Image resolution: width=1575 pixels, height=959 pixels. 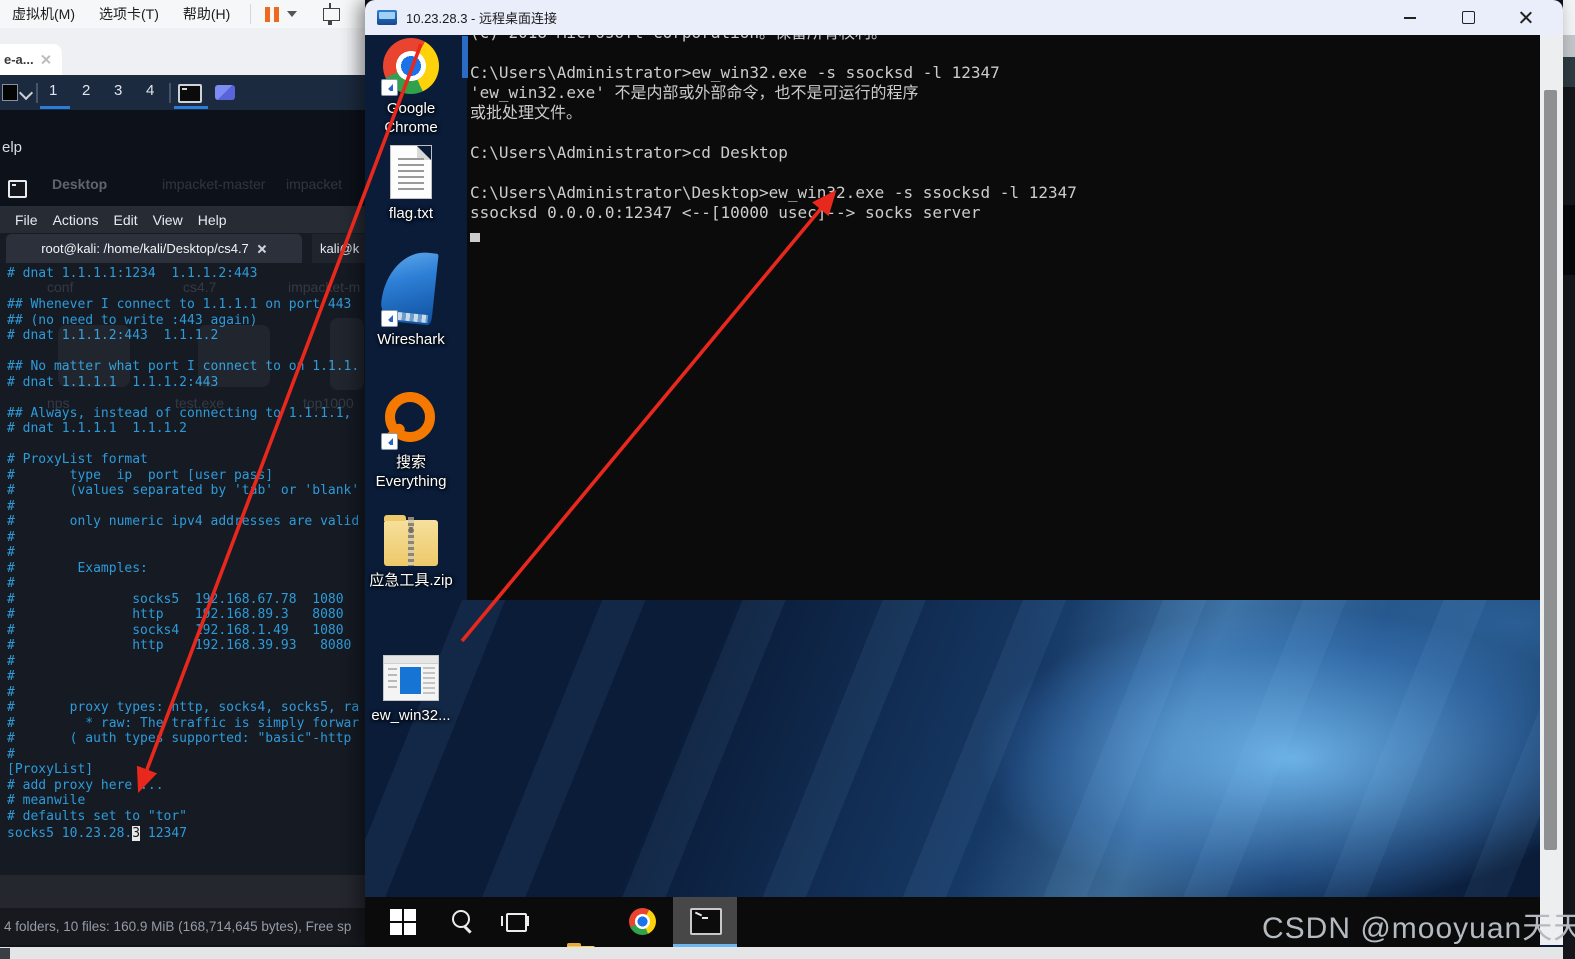 What do you see at coordinates (26, 220) in the screenshot?
I see `menu-file: File` at bounding box center [26, 220].